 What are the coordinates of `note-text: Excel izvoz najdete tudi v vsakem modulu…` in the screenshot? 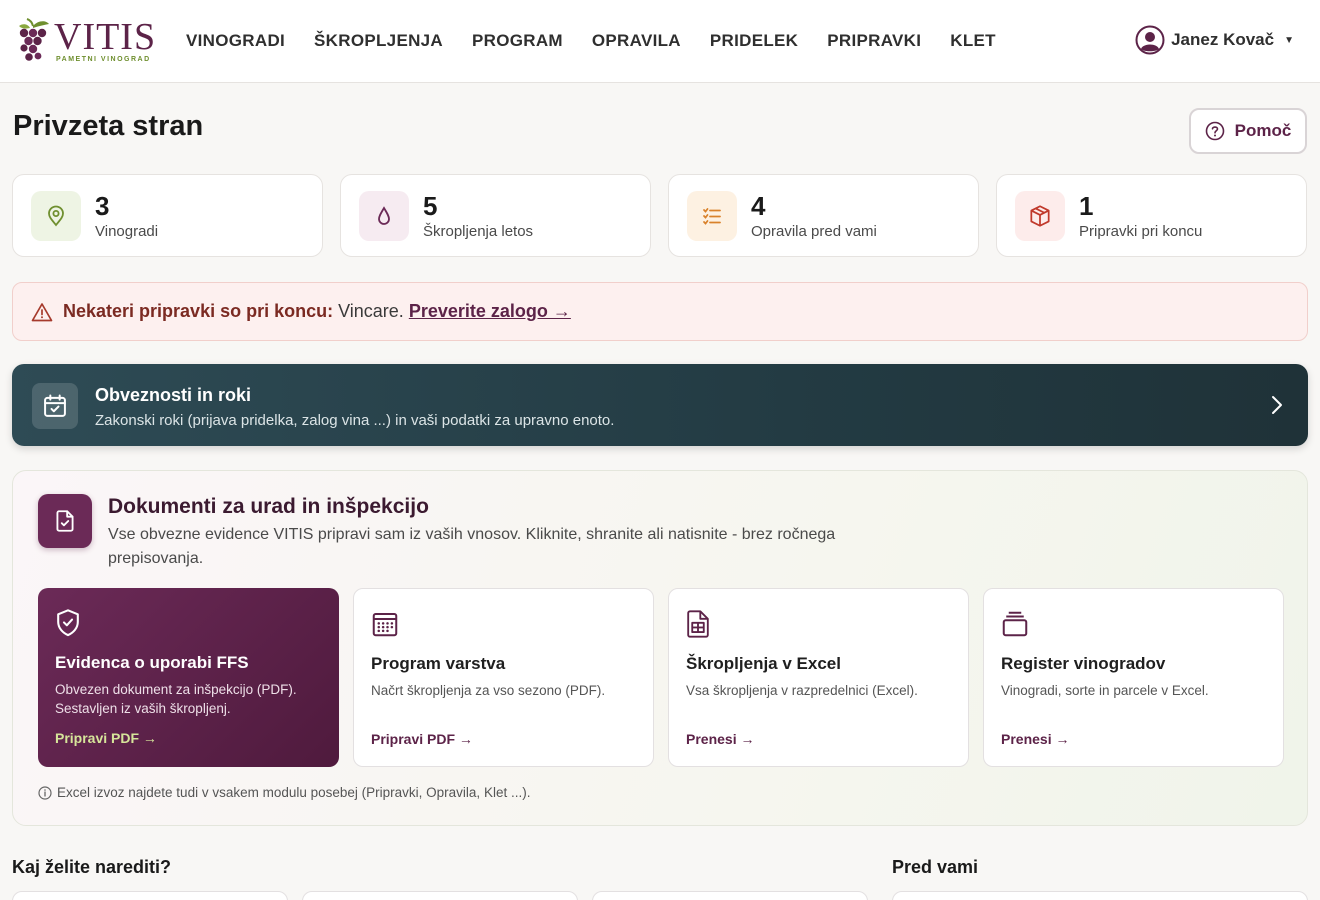 It's located at (294, 792).